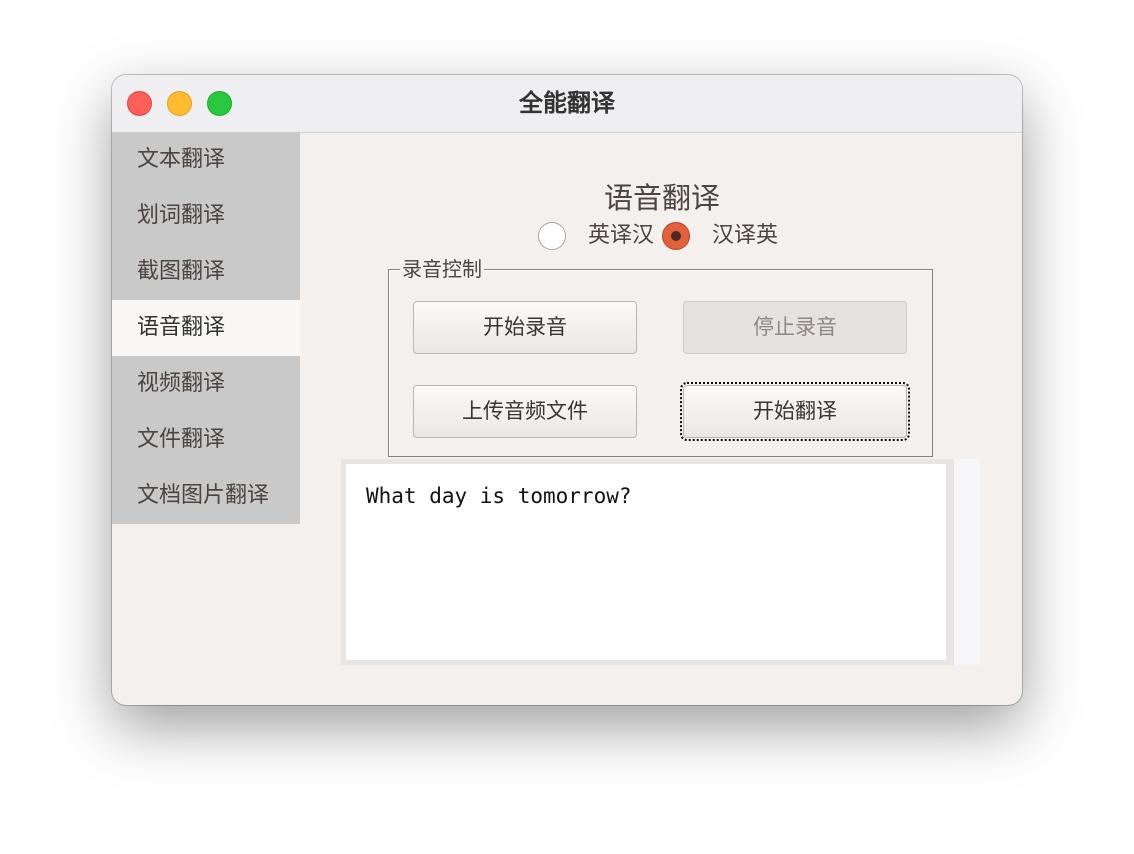 This screenshot has width=1134, height=854. What do you see at coordinates (795, 327) in the screenshot?
I see `stop-recording-button: 停止录音` at bounding box center [795, 327].